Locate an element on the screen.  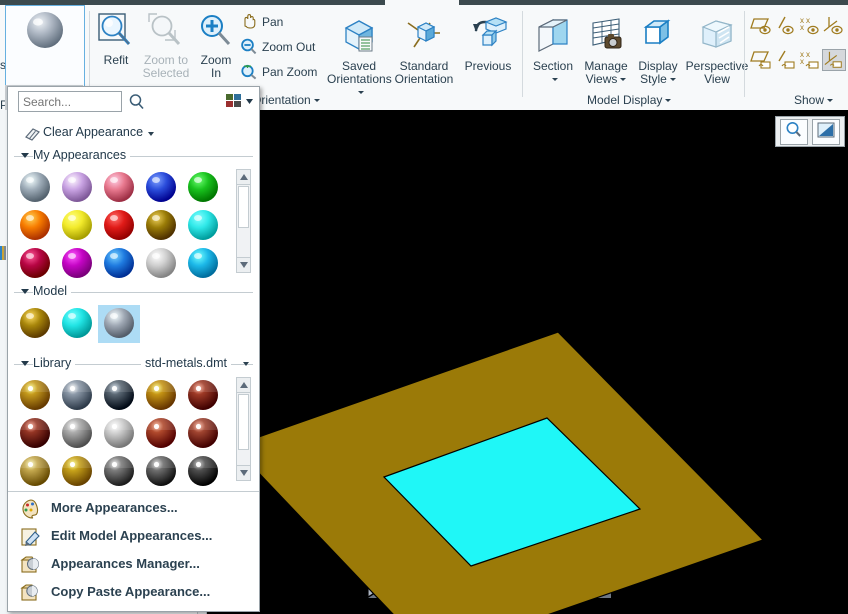
shade-tool is located at coordinates (826, 131).